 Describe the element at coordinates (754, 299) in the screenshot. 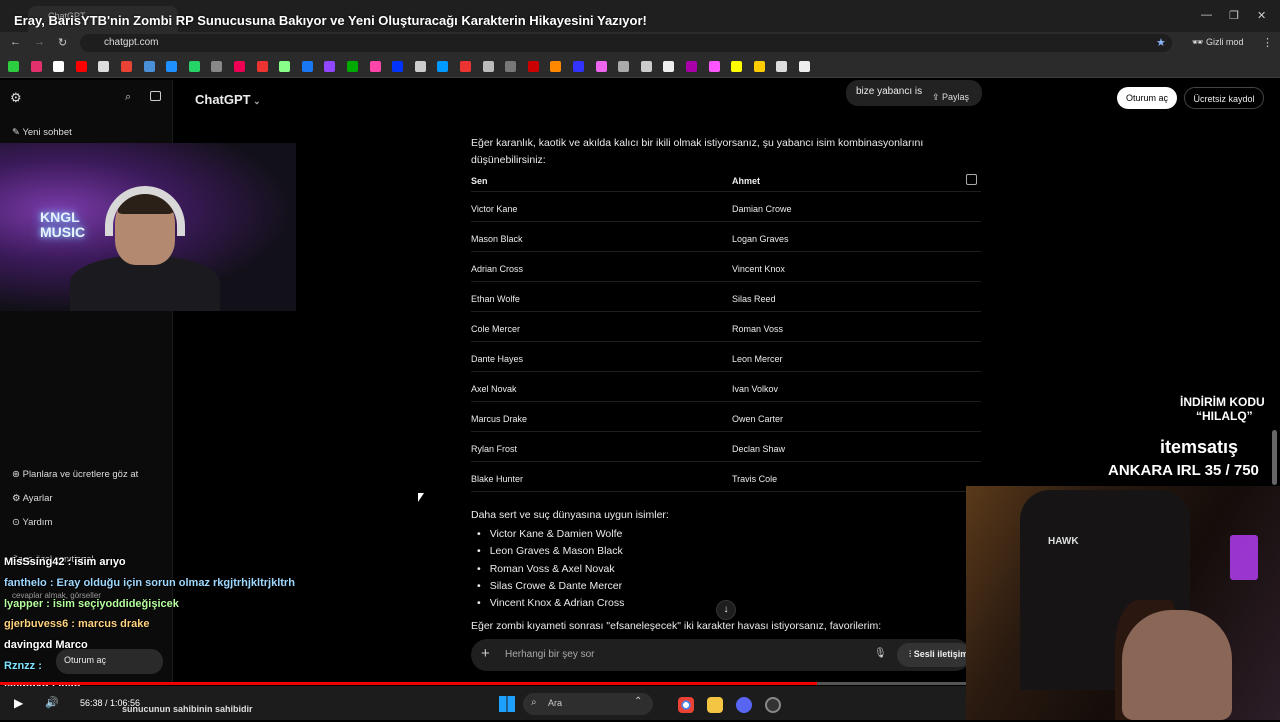

I see `table-cell: Silas Reed` at that location.